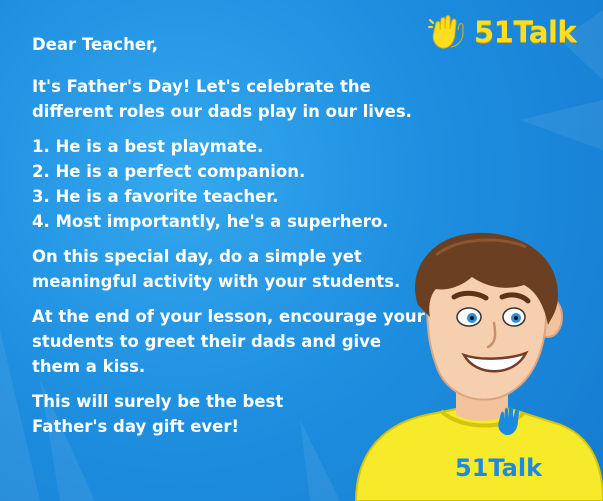  I want to click on list-item: 1. He is a best playmate., so click(148, 146).